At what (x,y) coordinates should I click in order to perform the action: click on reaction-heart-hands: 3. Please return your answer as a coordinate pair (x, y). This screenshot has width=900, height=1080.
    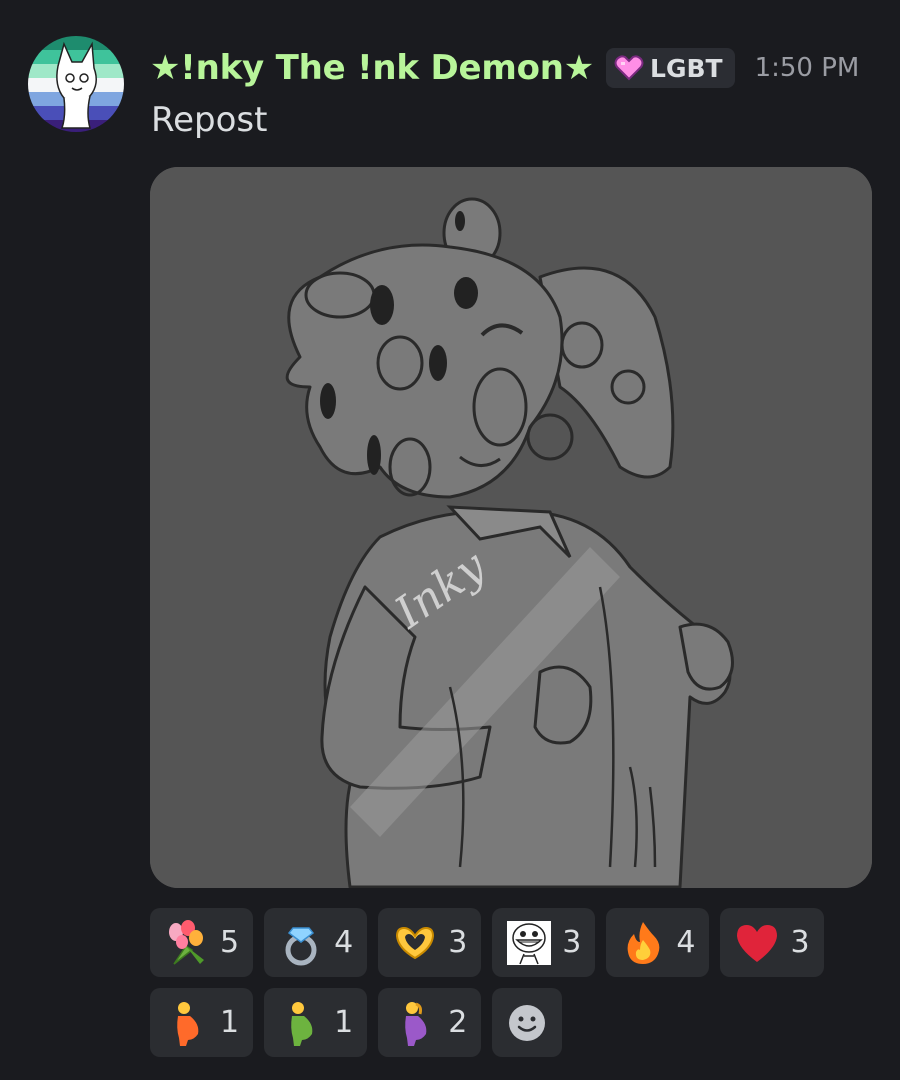
    Looking at the image, I should click on (430, 942).